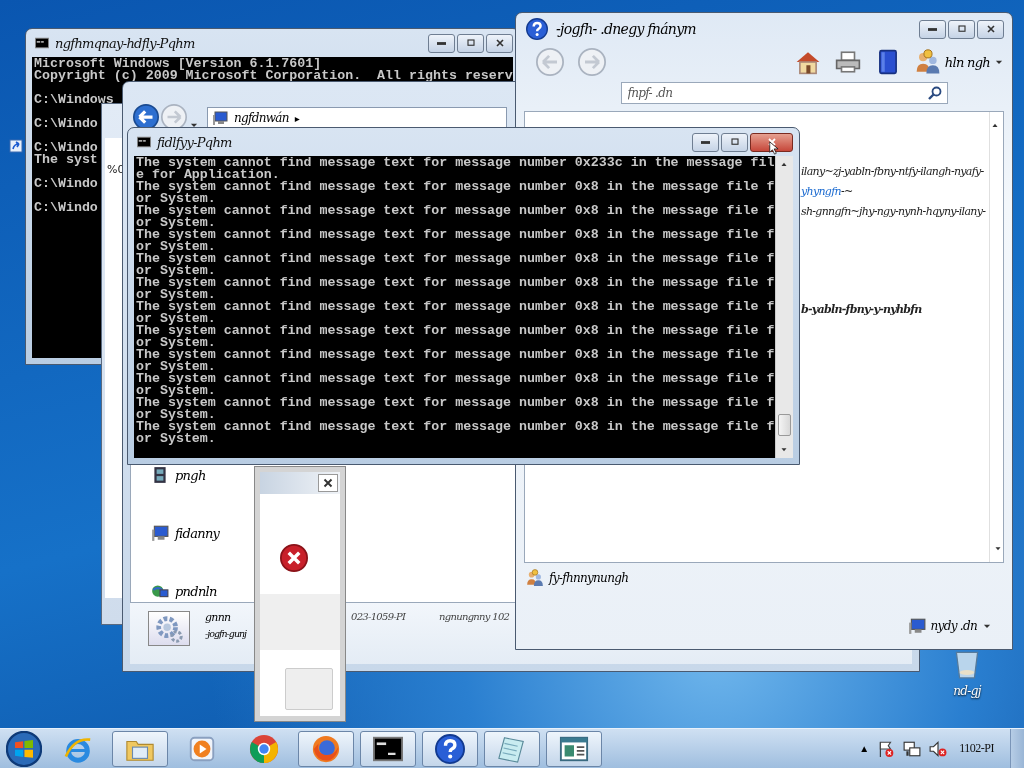 Image resolution: width=1024 pixels, height=768 pixels. Describe the element at coordinates (862, 310) in the screenshot. I see `help-heading: b-yabln-fbny-y-nyhbfn` at that location.